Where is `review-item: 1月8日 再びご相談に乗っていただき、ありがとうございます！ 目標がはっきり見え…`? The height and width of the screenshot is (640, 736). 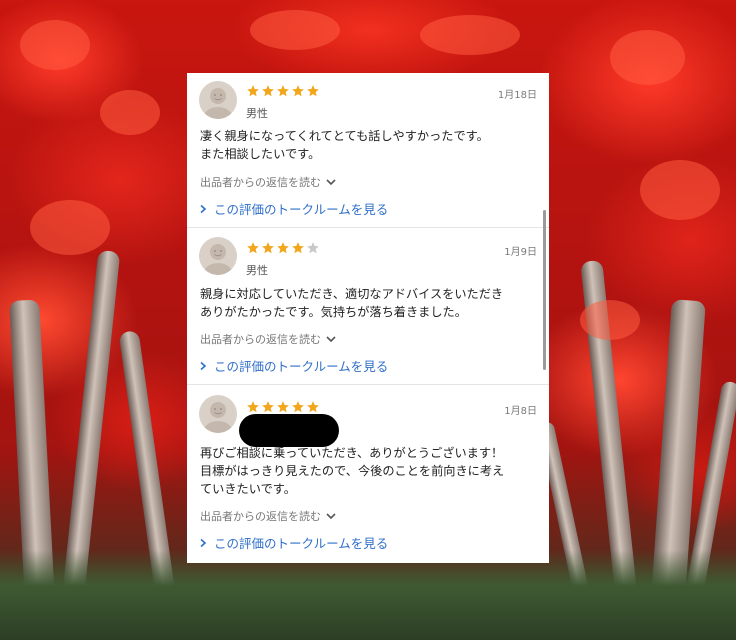
review-item: 1月8日 再びご相談に乗っていただき、ありがとうございます！ 目標がはっきり見え… is located at coordinates (368, 474).